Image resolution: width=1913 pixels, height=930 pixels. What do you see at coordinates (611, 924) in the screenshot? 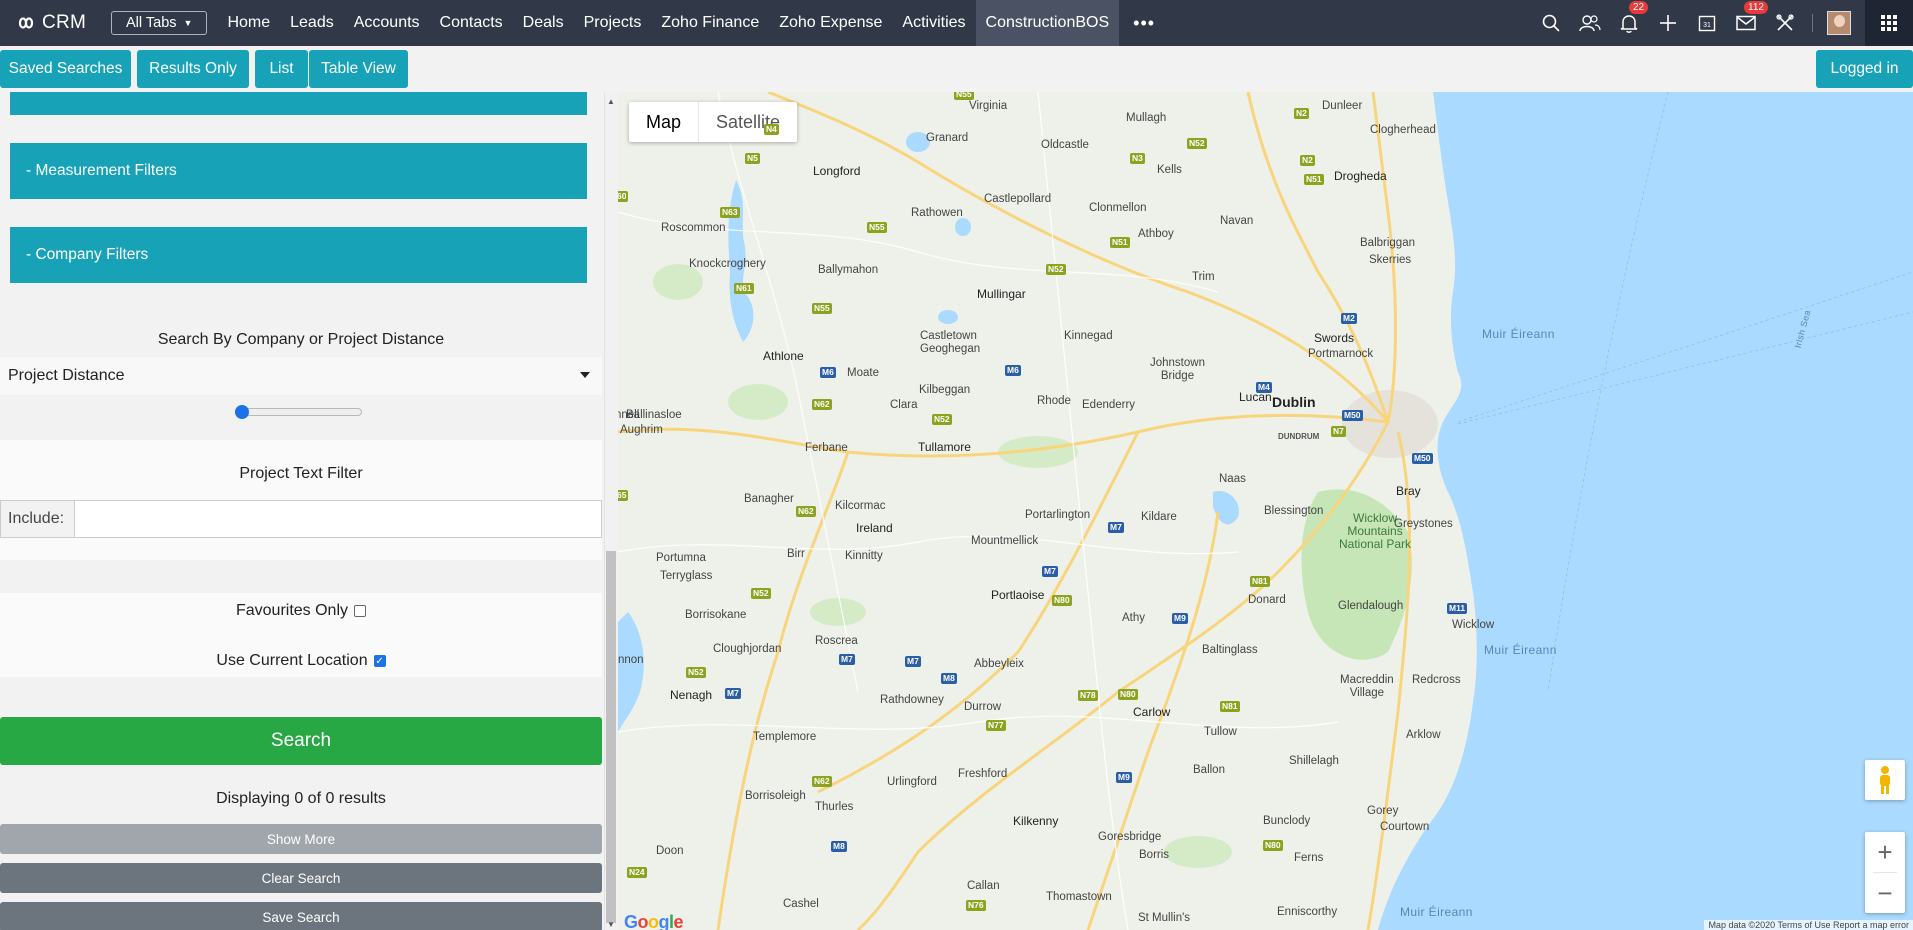
I see `scroll-down-arrow-icon: ▼` at bounding box center [611, 924].